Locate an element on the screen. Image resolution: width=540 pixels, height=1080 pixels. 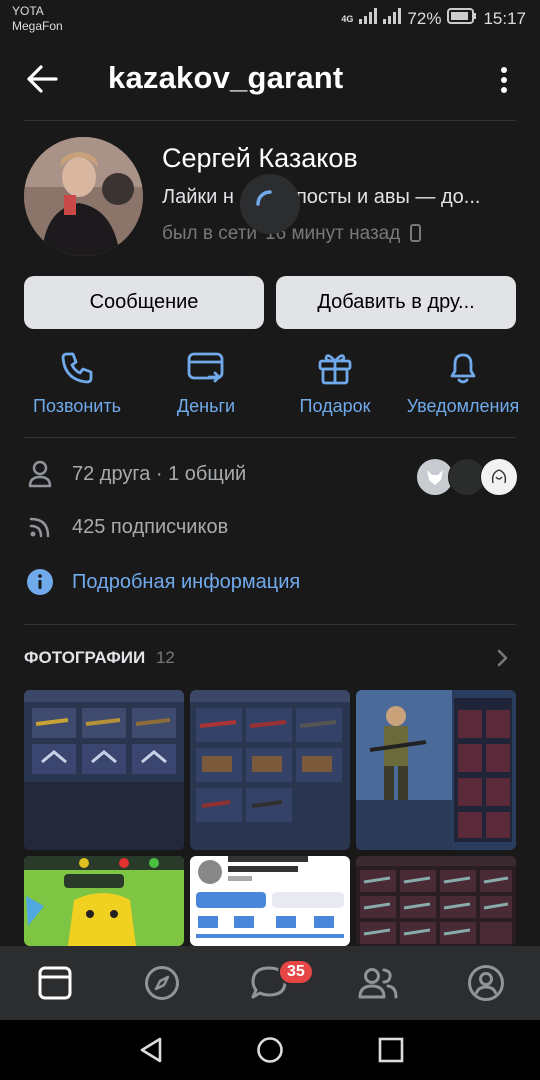
friends-count: 72 друга · 1 общий is located at coordinates (159, 473).